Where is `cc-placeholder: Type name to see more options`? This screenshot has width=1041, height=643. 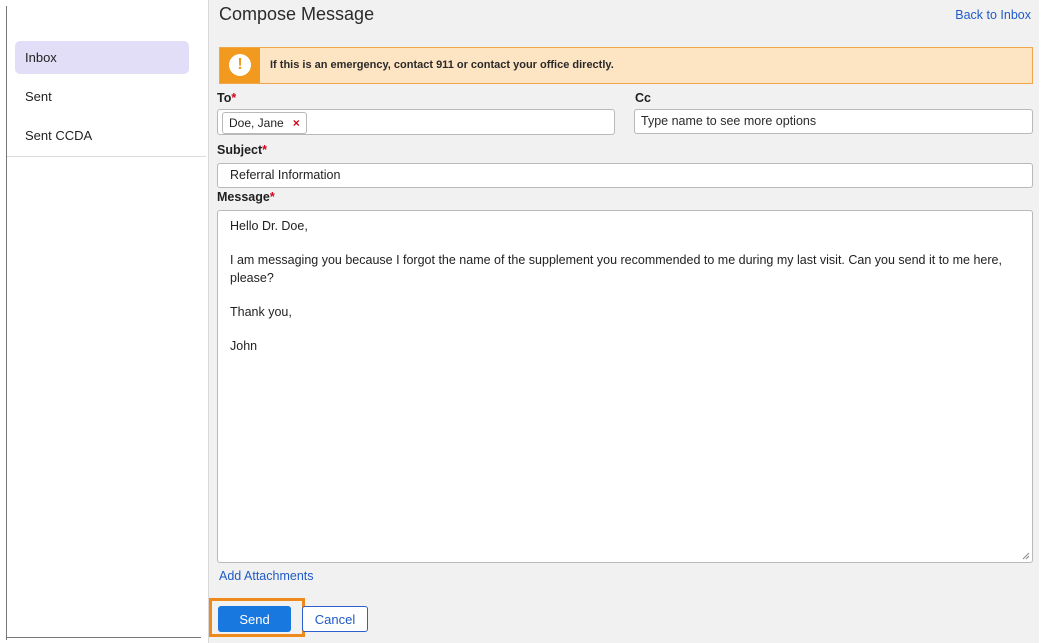 cc-placeholder: Type name to see more options is located at coordinates (729, 121).